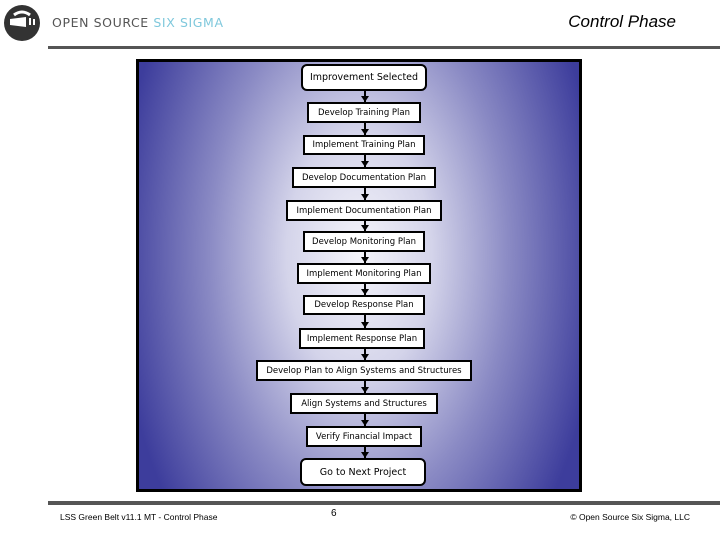  I want to click on step-develop-monitoring-plan: Develop Monitoring Plan, so click(364, 241).